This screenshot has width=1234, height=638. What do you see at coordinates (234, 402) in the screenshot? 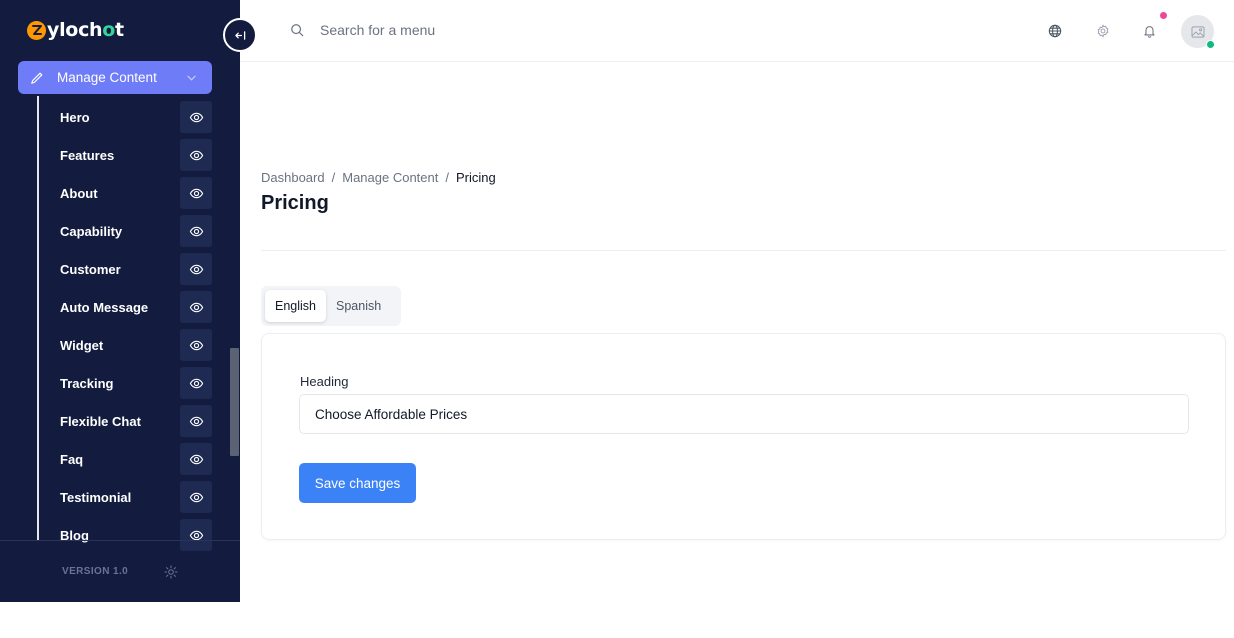
I see `sidebar-scrollbar-thumb` at bounding box center [234, 402].